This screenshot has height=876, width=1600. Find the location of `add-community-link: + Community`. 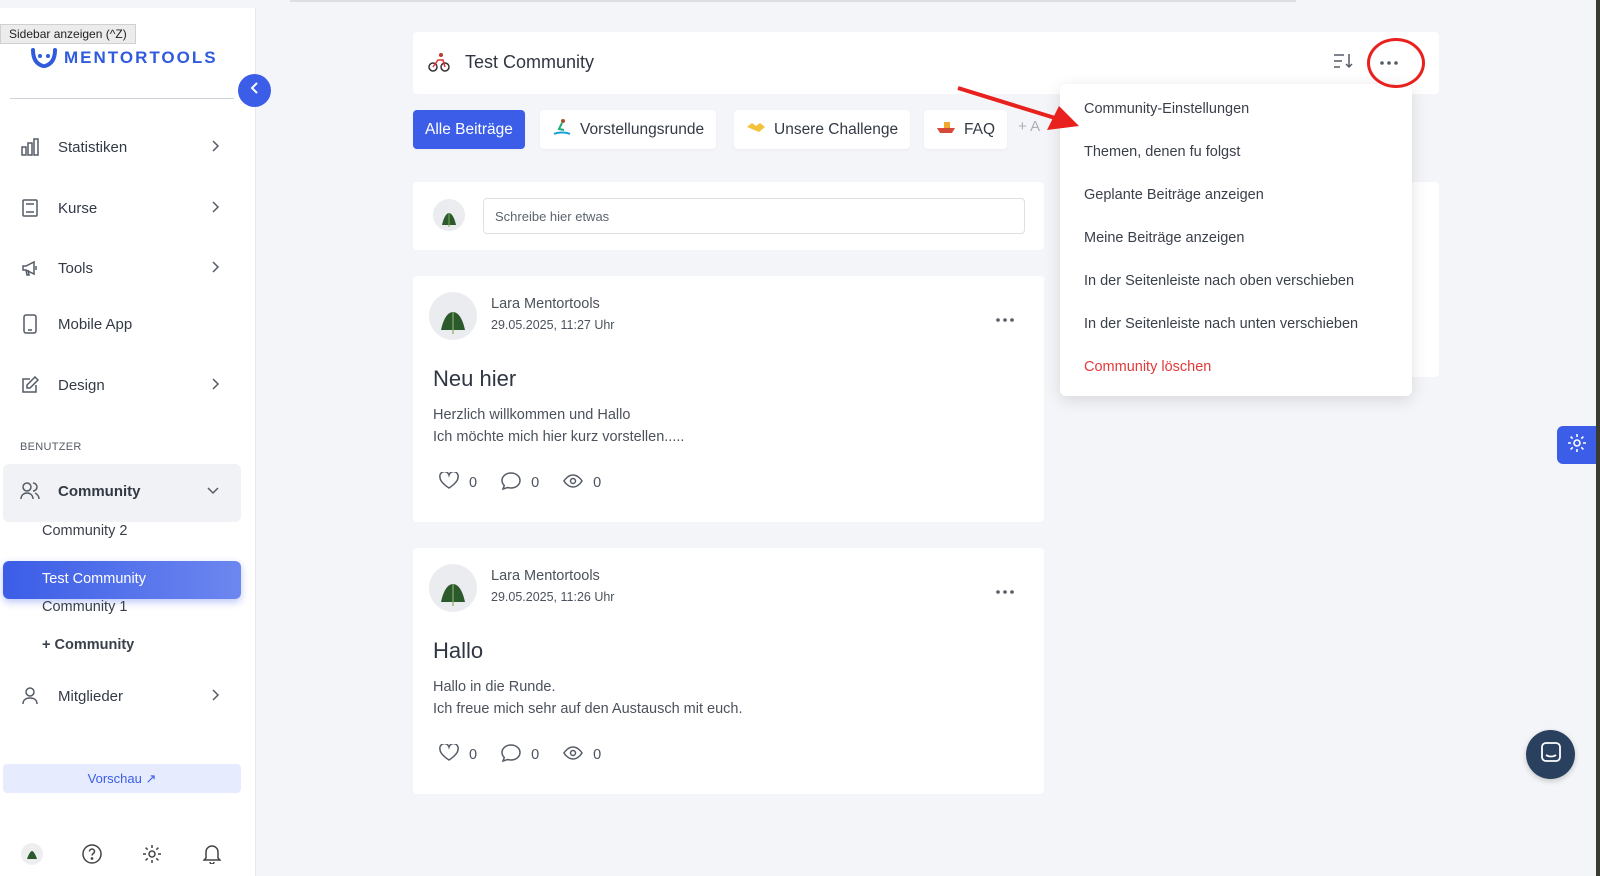

add-community-link: + Community is located at coordinates (88, 645).